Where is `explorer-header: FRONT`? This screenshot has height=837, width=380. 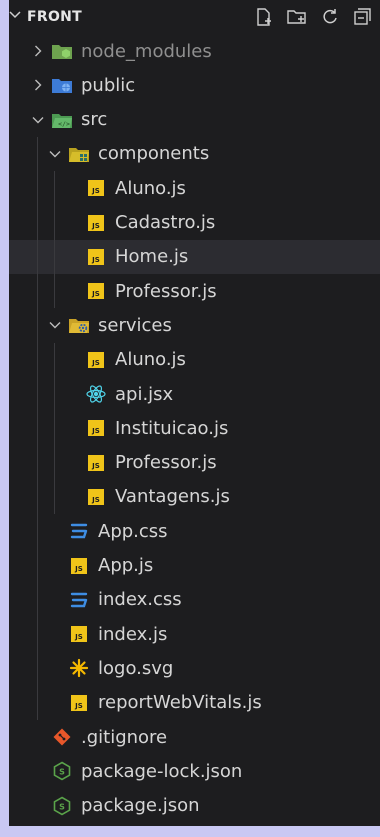 explorer-header: FRONT is located at coordinates (194, 17).